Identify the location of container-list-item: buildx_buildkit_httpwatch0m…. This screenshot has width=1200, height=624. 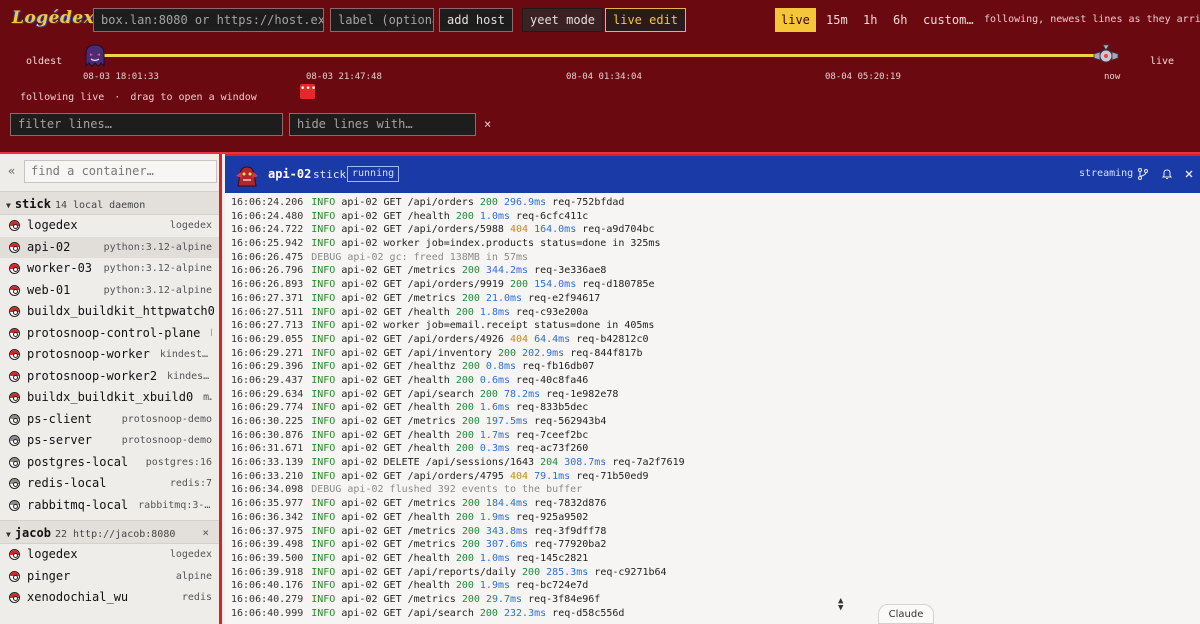
(109, 312).